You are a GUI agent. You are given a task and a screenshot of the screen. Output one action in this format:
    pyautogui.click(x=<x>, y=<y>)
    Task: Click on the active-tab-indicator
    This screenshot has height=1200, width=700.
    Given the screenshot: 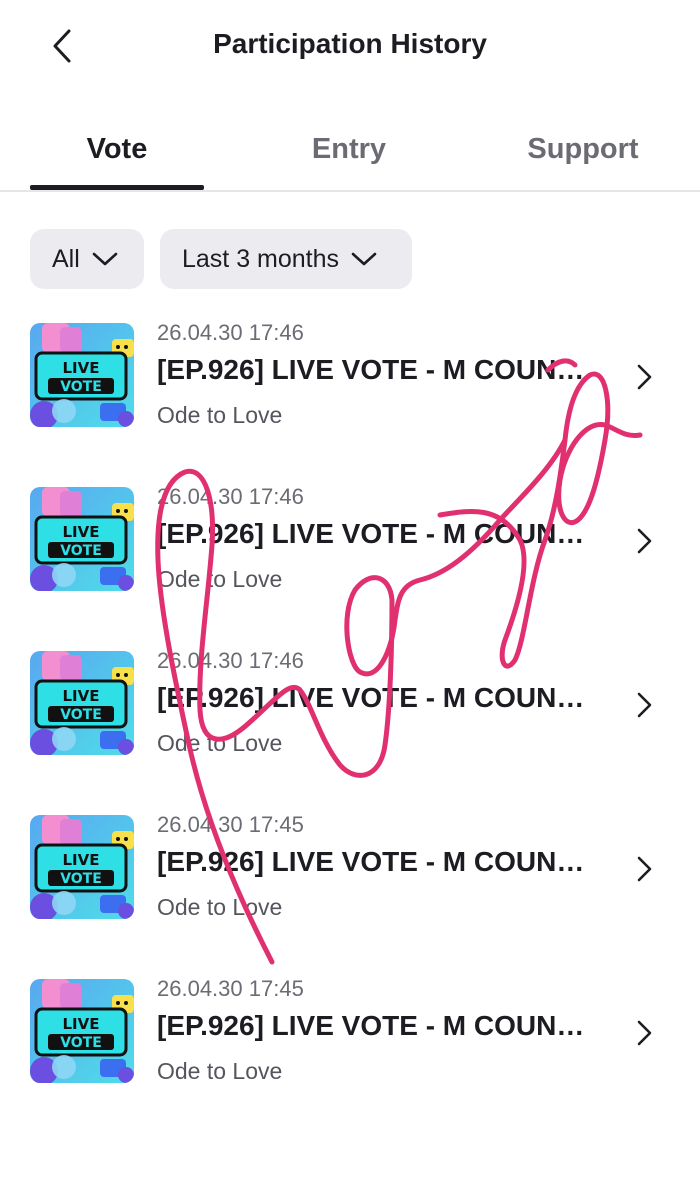 What is the action you would take?
    pyautogui.click(x=117, y=187)
    